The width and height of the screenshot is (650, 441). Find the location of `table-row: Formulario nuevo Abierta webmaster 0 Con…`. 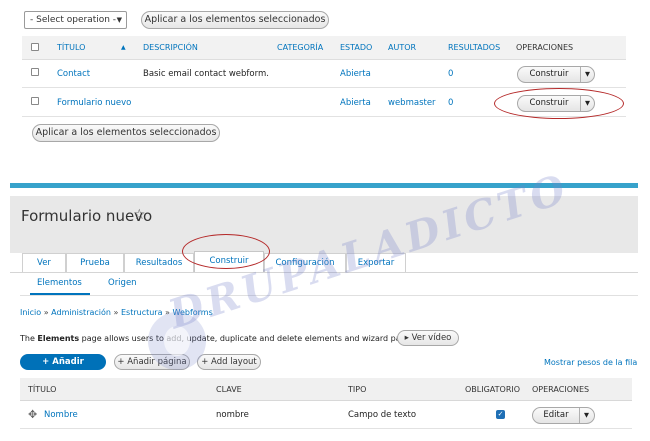

table-row: Formulario nuevo Abierta webmaster 0 Con… is located at coordinates (324, 103).